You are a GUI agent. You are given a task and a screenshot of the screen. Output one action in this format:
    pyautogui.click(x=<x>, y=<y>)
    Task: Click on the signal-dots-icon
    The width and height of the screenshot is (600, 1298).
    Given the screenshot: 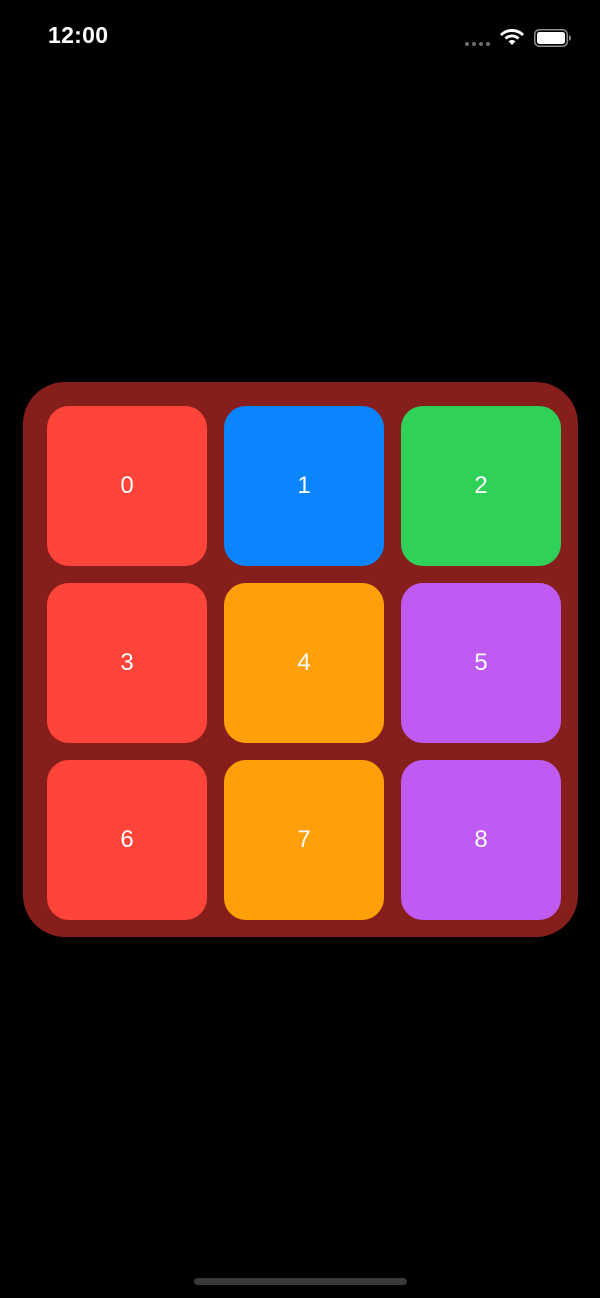 What is the action you would take?
    pyautogui.click(x=479, y=44)
    